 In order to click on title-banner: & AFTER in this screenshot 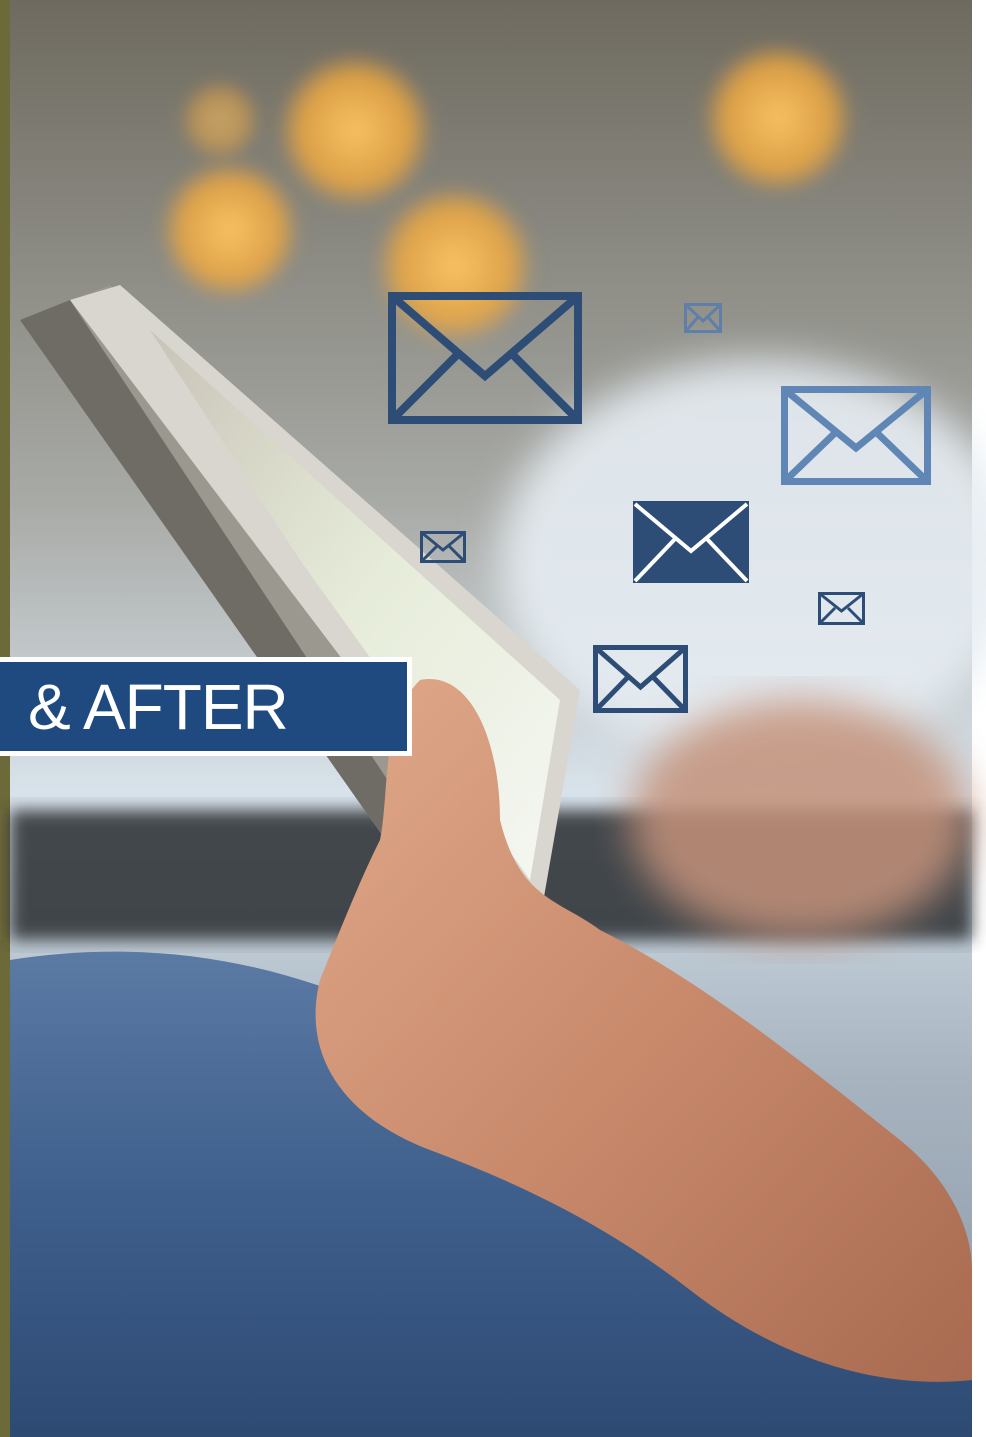, I will do `click(206, 706)`.